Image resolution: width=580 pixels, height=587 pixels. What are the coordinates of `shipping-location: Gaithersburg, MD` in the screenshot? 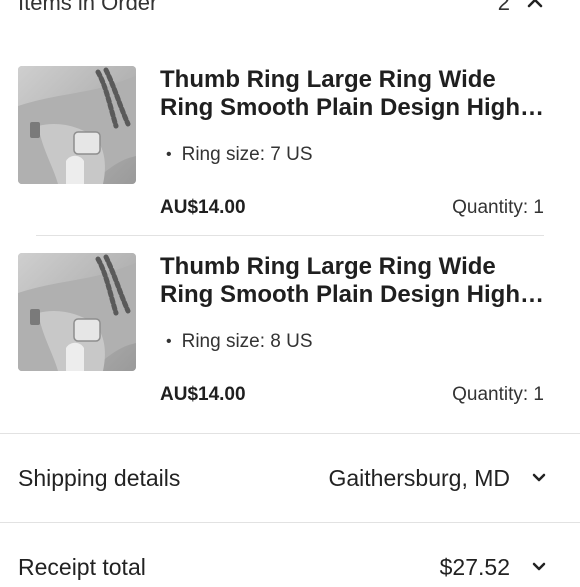 It's located at (419, 477).